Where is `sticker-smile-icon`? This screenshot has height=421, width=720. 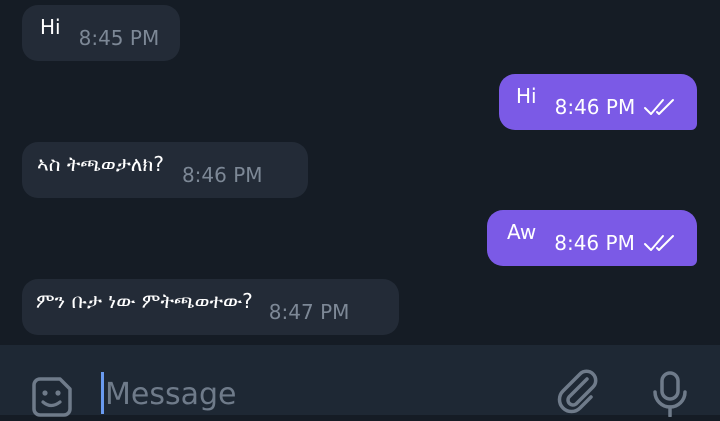 sticker-smile-icon is located at coordinates (52, 397).